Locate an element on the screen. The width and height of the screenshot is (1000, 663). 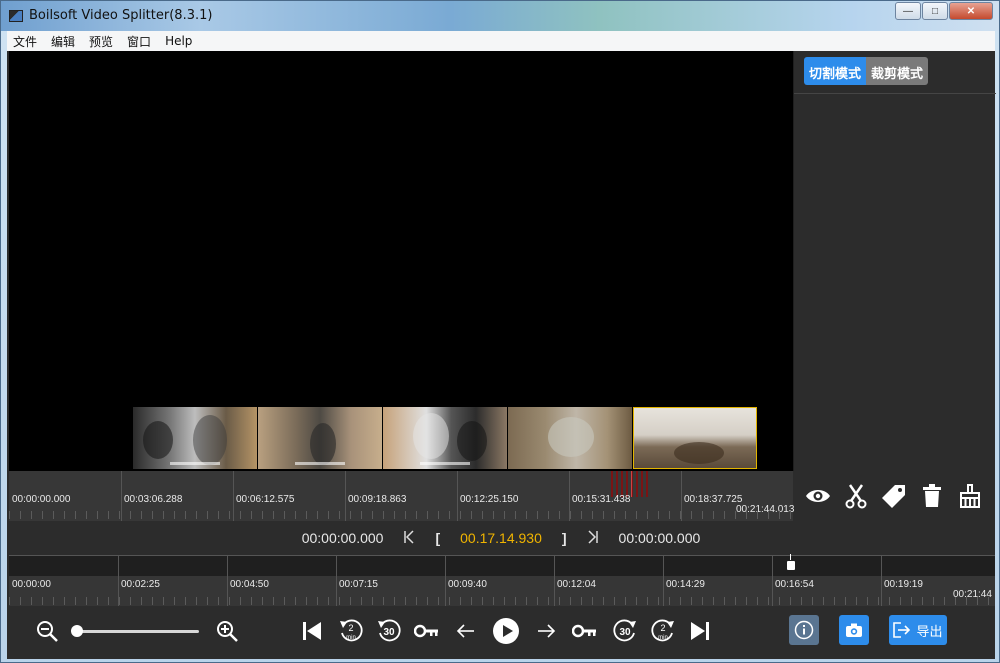
tick-label: 00:19:19 is located at coordinates (903, 584).